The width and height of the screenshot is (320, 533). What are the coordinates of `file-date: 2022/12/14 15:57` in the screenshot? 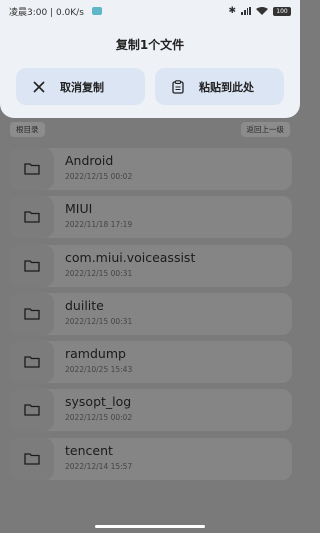 It's located at (99, 466).